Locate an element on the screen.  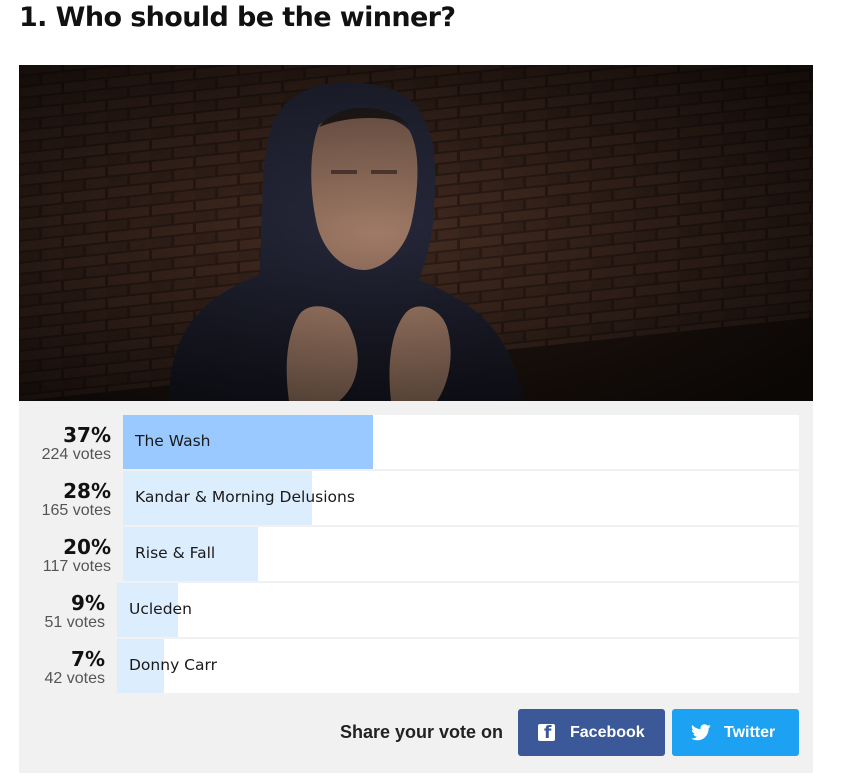
option-percent: 9% is located at coordinates (88, 603).